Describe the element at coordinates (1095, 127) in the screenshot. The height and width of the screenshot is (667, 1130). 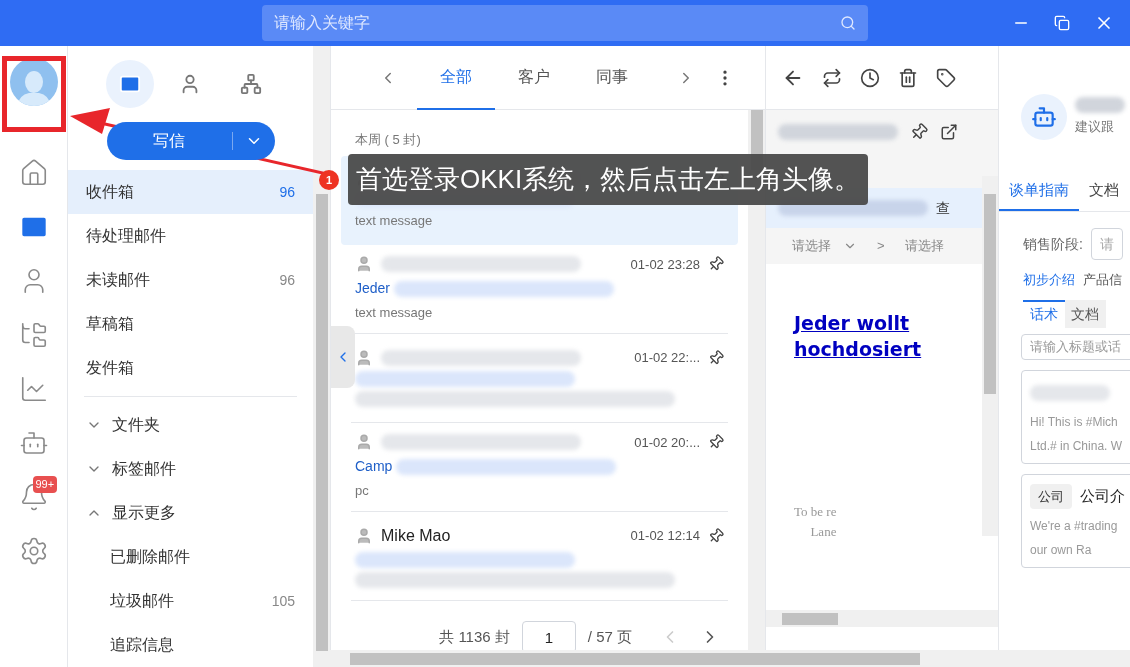
I see `subtitle: 建议跟` at that location.